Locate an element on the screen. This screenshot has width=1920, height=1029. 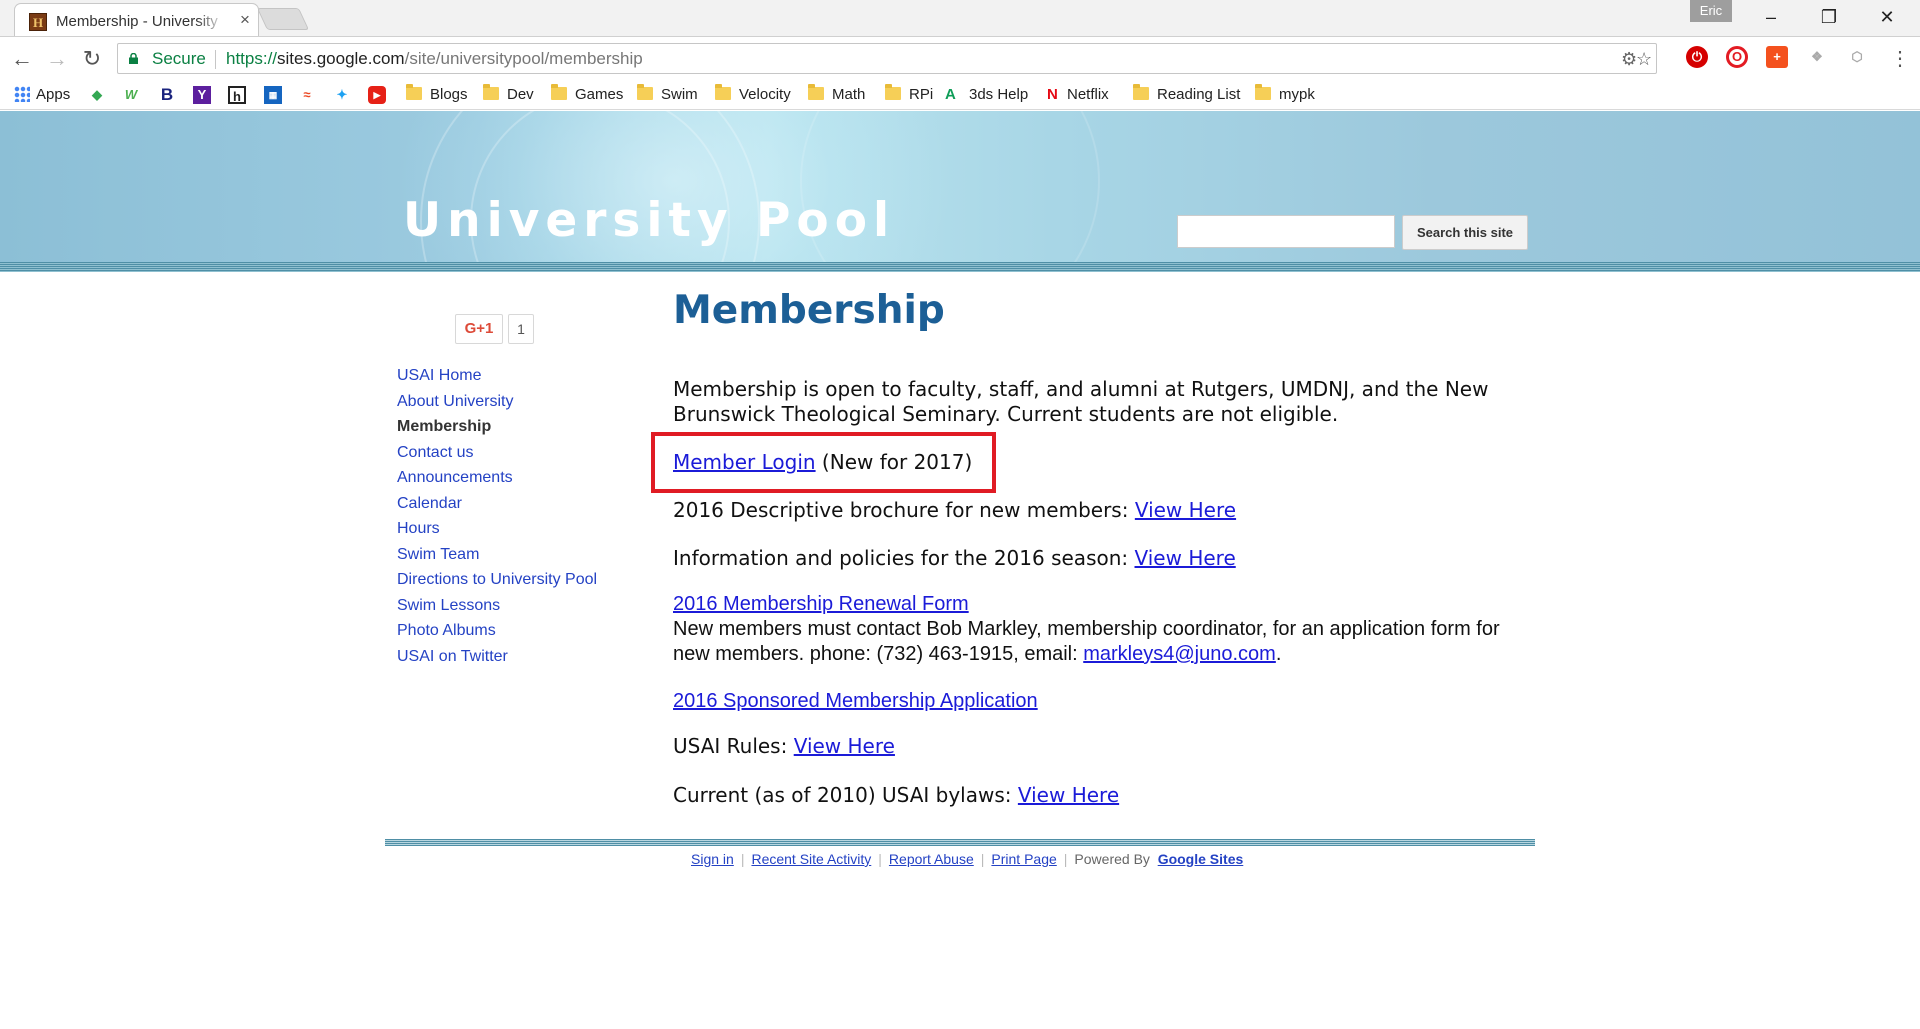
sponsored-application-link: 2016 Sponsored Membership Application is located at coordinates (855, 701).